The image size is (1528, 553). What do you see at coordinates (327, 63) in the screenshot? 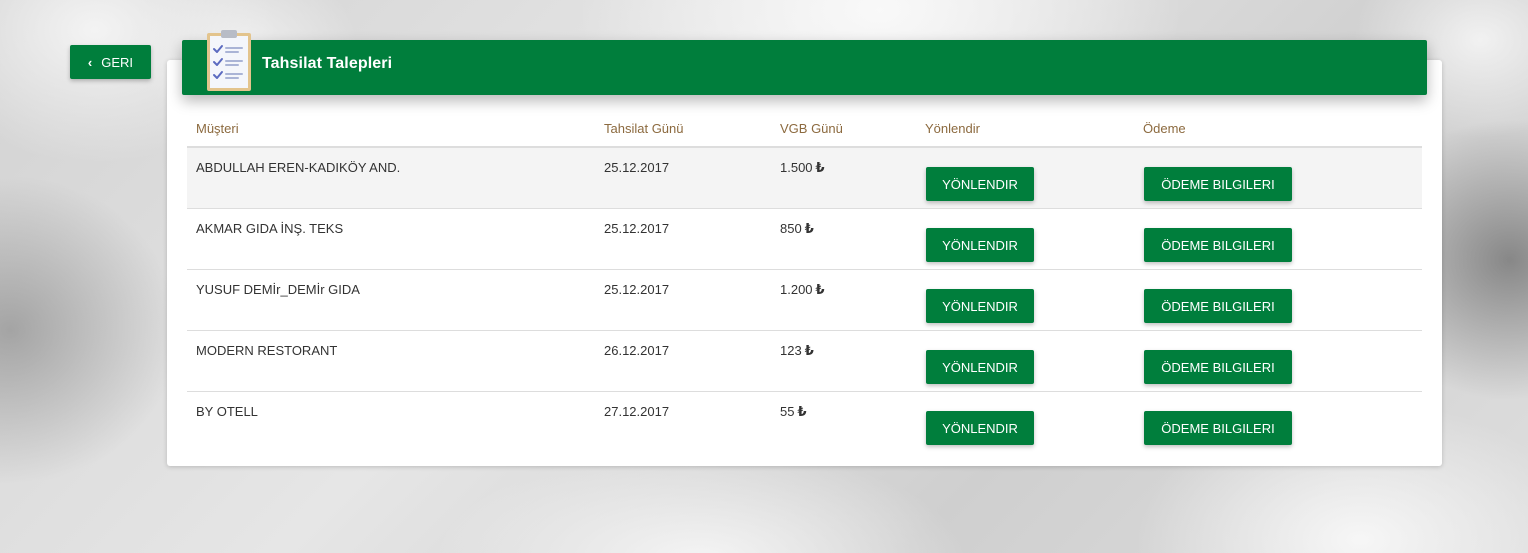
I see `page-title: Tahsilat Talepleri` at bounding box center [327, 63].